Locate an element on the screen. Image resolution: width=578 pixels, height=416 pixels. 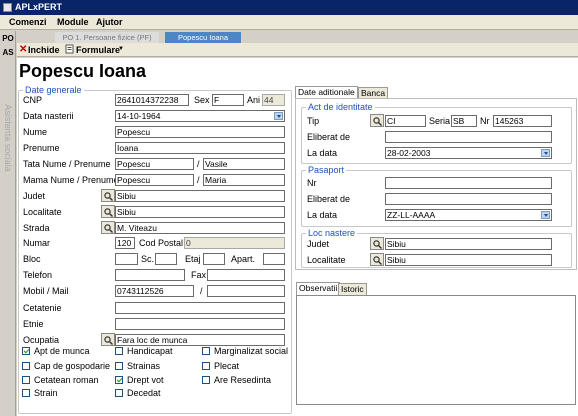
cetatenie-field is located at coordinates (200, 308).